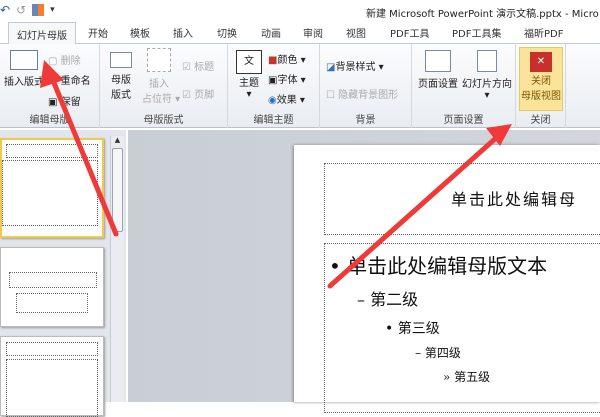 The image size is (600, 417). Describe the element at coordinates (514, 199) in the screenshot. I see `title-text: 单击此处编辑母` at that location.